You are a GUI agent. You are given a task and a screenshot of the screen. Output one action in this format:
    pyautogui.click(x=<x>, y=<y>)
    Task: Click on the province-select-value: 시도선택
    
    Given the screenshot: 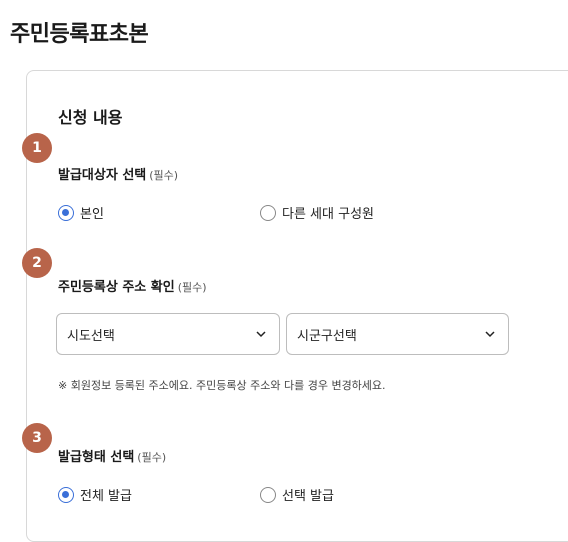 What is the action you would take?
    pyautogui.click(x=91, y=336)
    